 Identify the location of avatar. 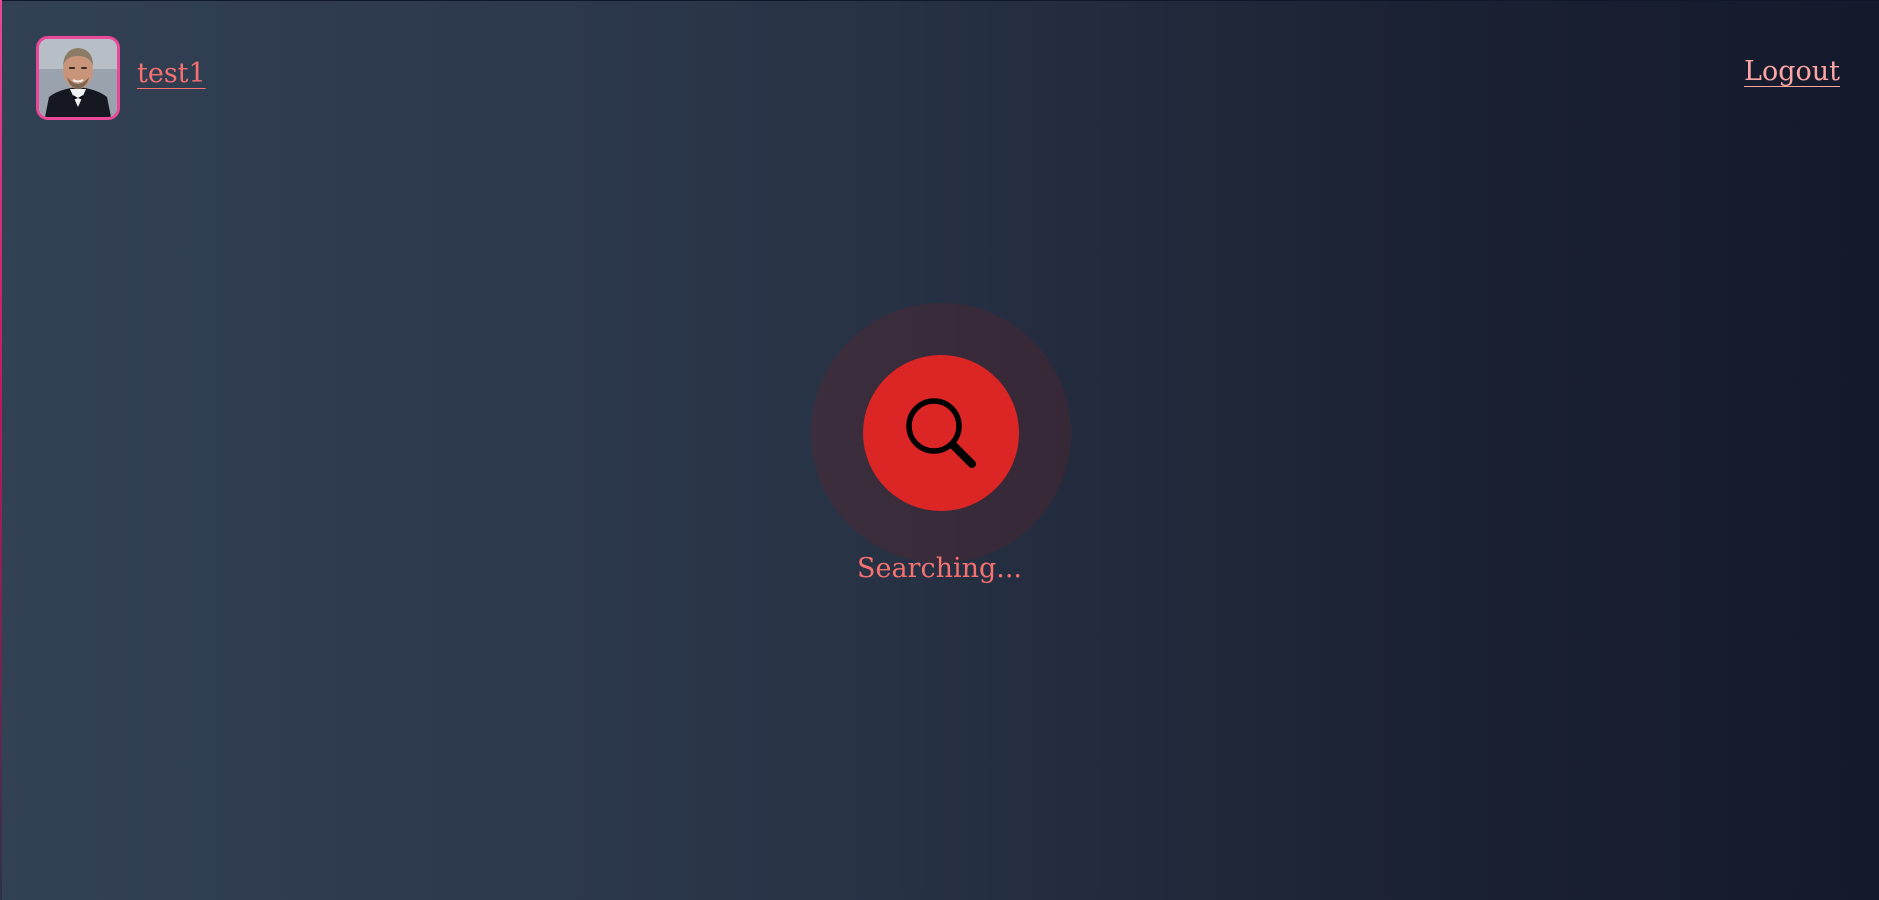
(78, 78).